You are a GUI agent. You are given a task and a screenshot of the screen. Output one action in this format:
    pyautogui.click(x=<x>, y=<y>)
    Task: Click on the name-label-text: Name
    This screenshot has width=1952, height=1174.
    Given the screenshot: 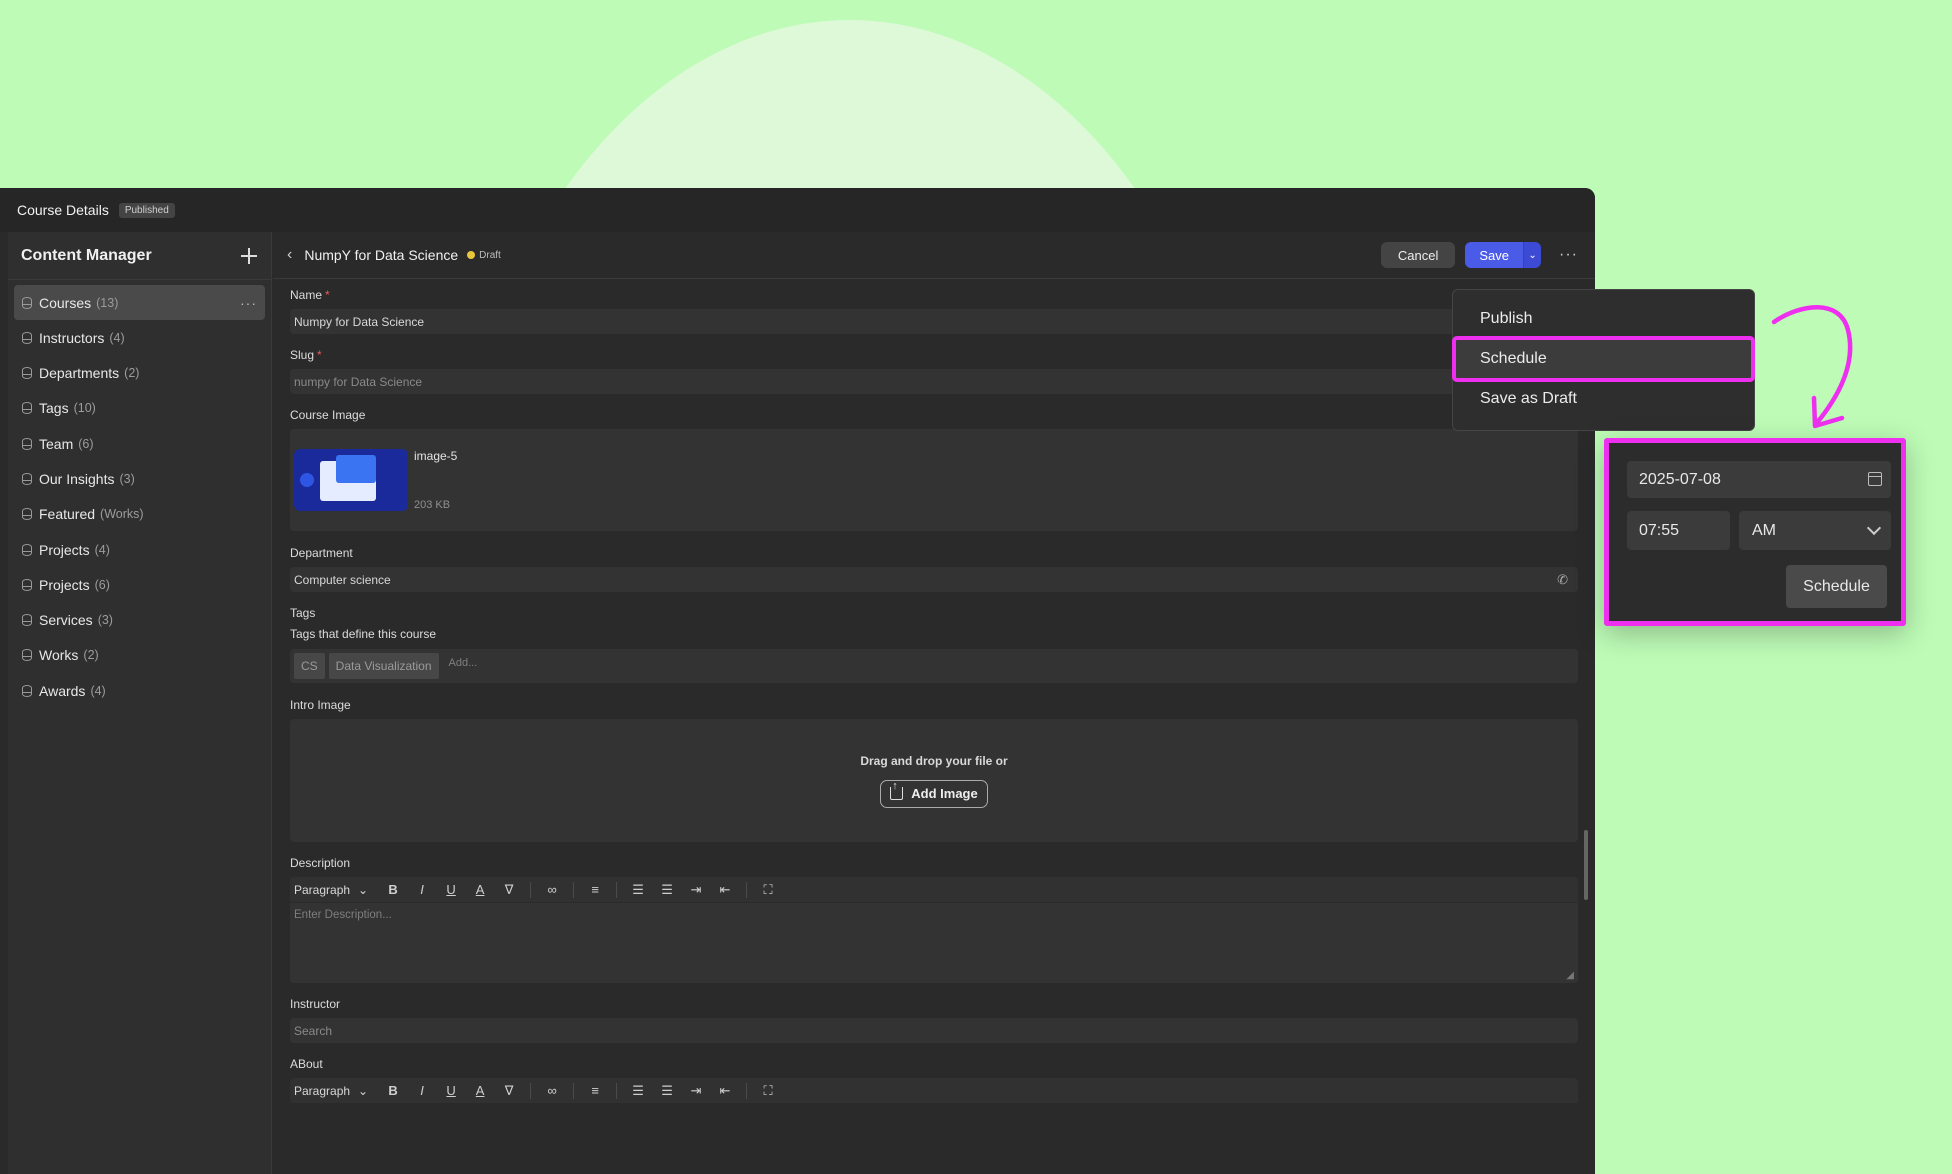 What is the action you would take?
    pyautogui.click(x=306, y=295)
    